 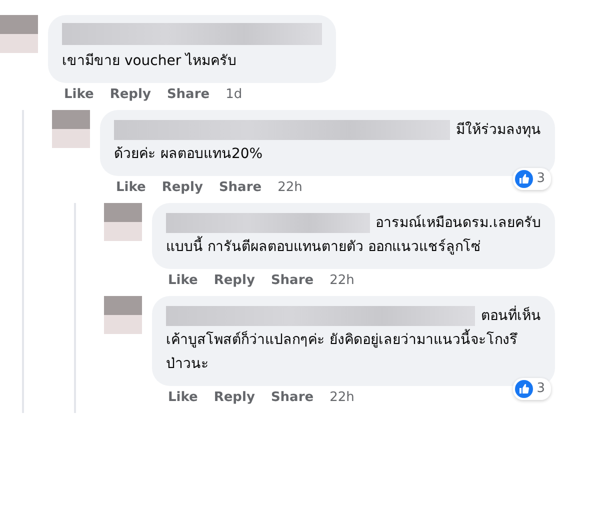 I want to click on comment-text: เค้าบูสโพสต์ก็ว่าแปลกๆค่ะ ยังคิดอยู่เลยว่ามาแนวนี้จะโกงรึป่าวนะ, so click(x=353, y=352).